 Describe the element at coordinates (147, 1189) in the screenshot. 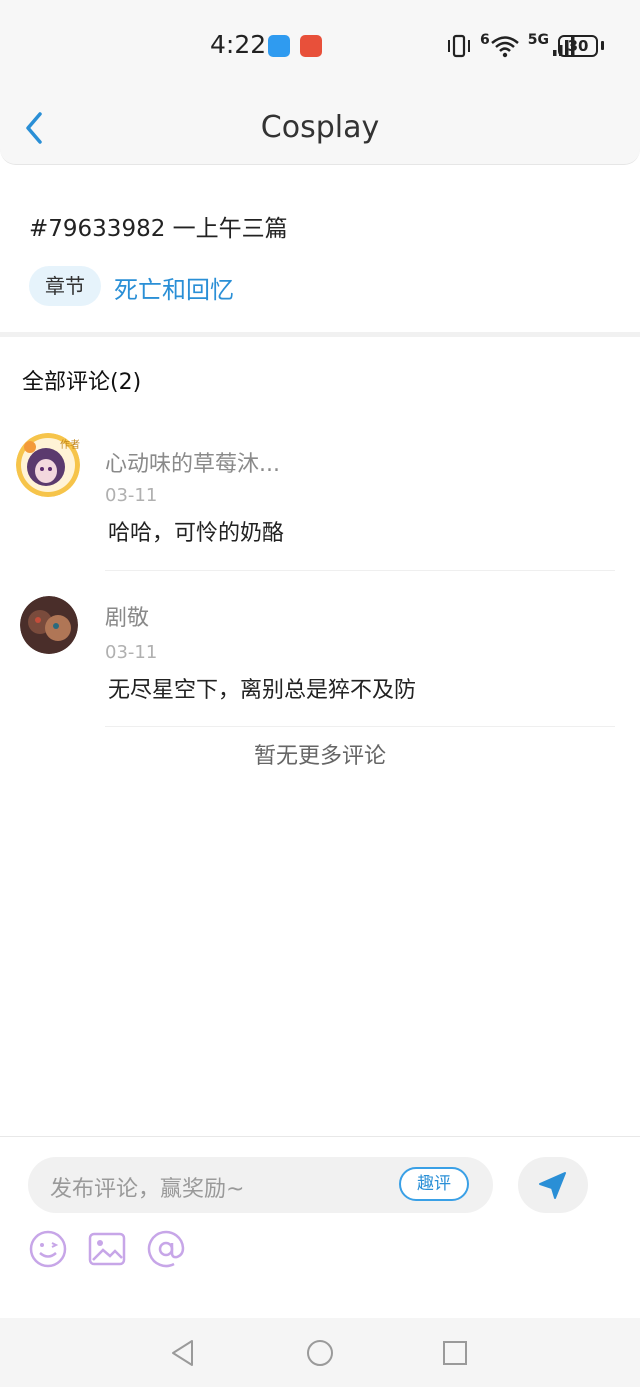

I see `input-placeholder: 发布评论，赢奖励~` at that location.